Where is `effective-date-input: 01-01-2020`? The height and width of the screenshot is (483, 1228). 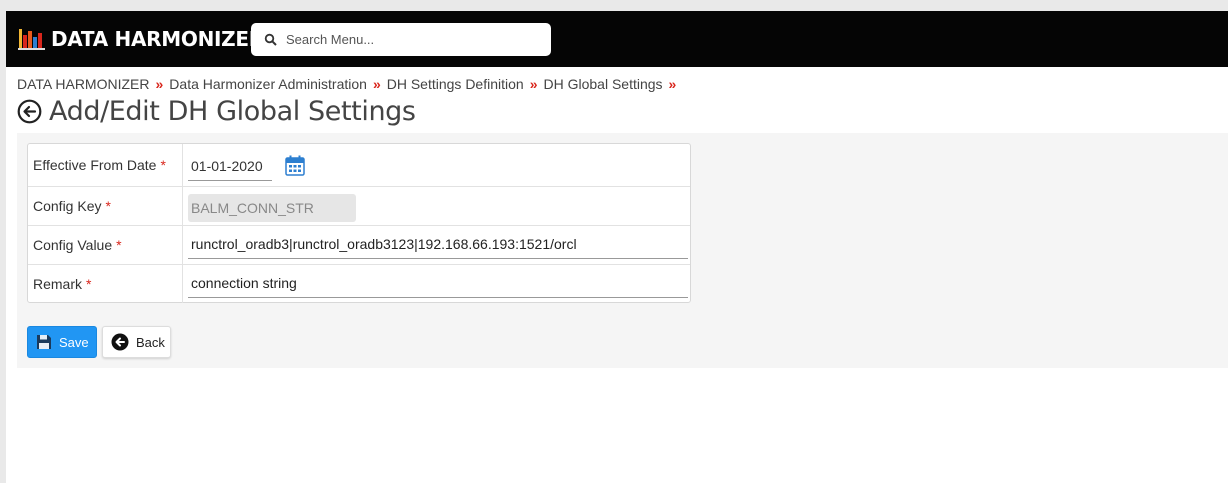
effective-date-input: 01-01-2020 is located at coordinates (230, 168).